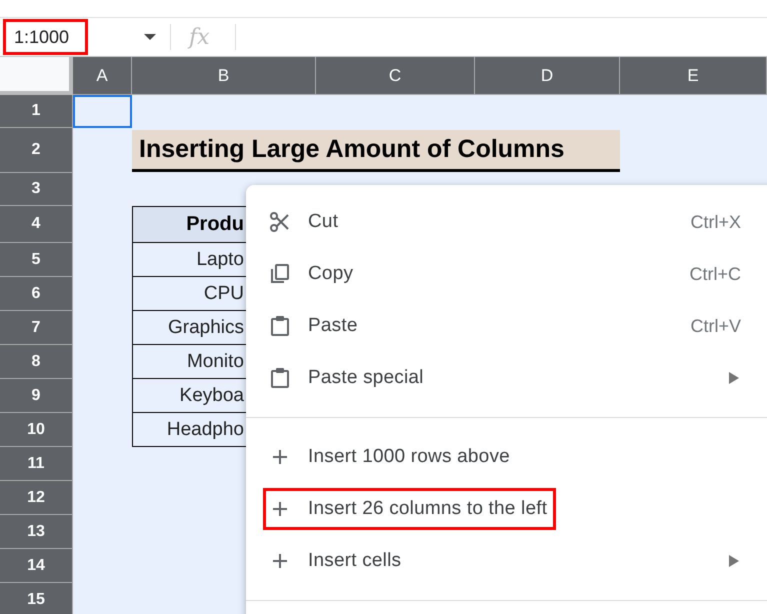 The width and height of the screenshot is (767, 614). Describe the element at coordinates (36, 598) in the screenshot. I see `row-header: 15` at that location.